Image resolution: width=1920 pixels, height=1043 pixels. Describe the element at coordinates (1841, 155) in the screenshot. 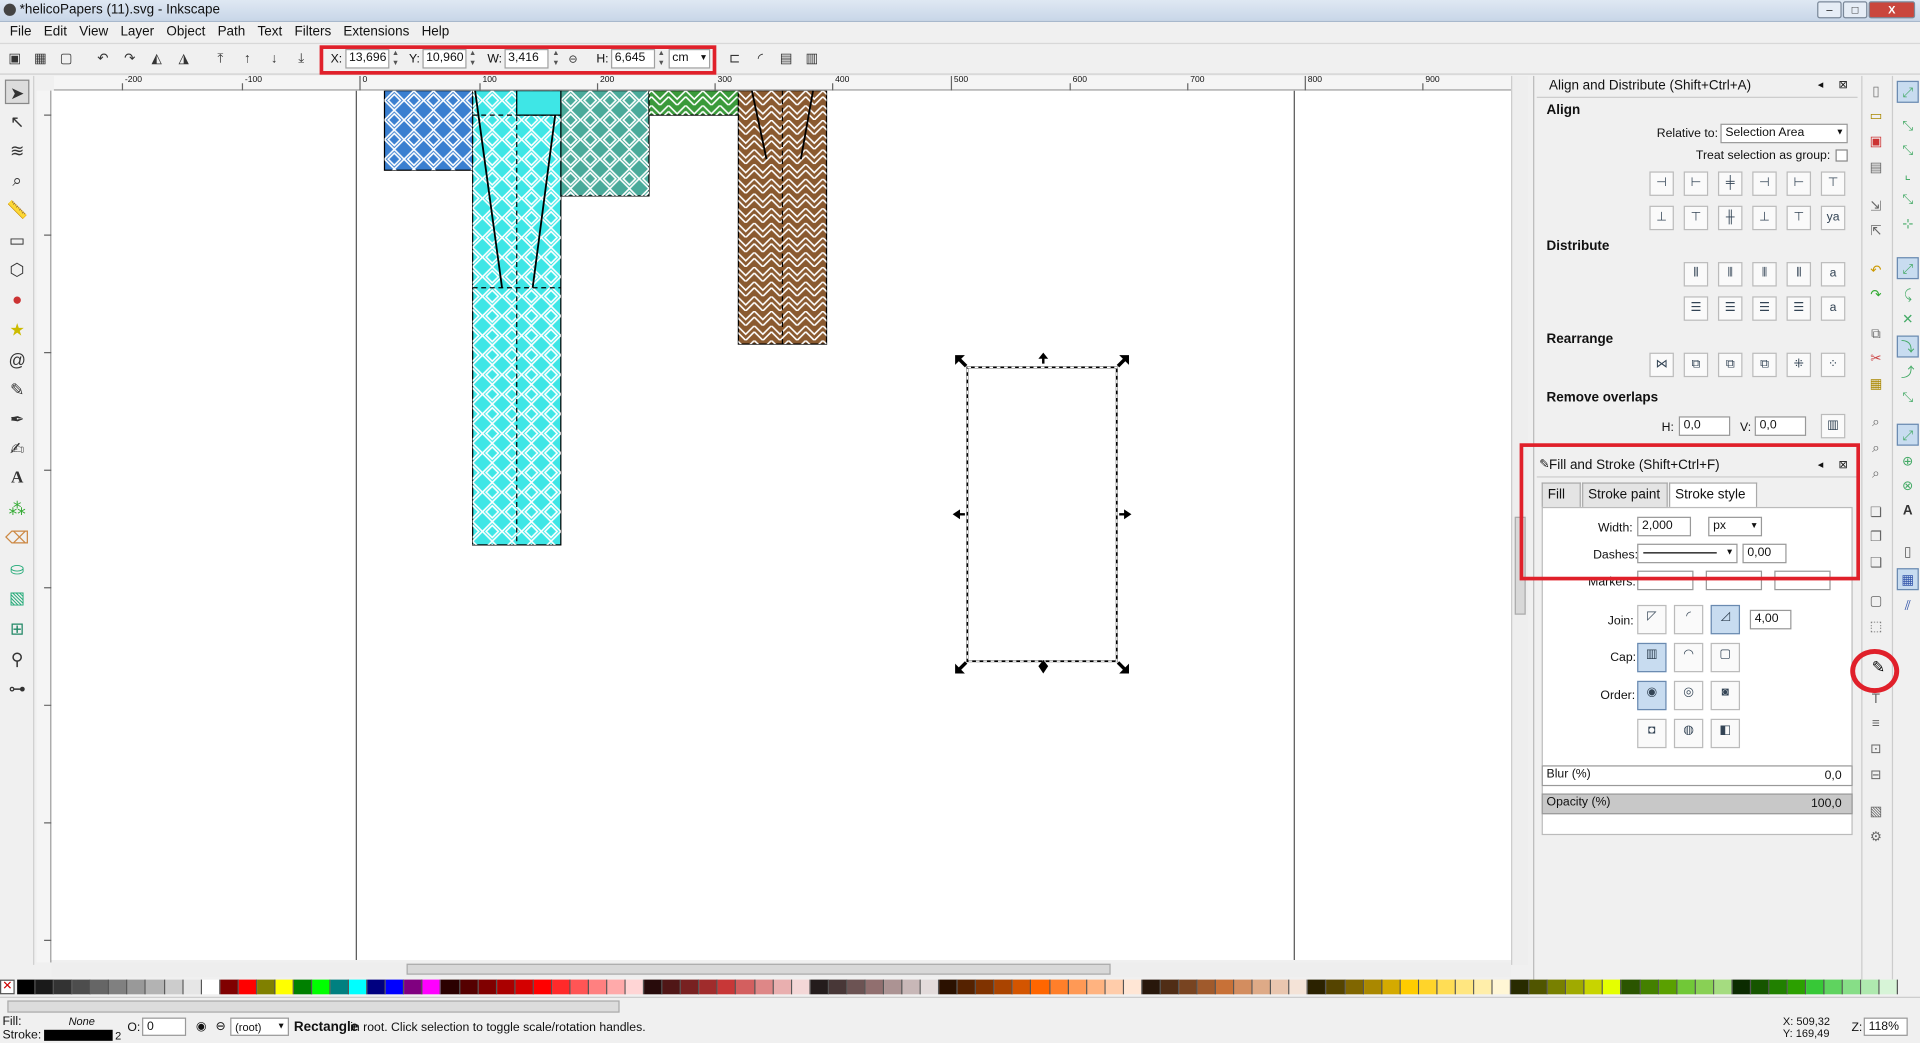

I see `treat-group-checkbox` at that location.